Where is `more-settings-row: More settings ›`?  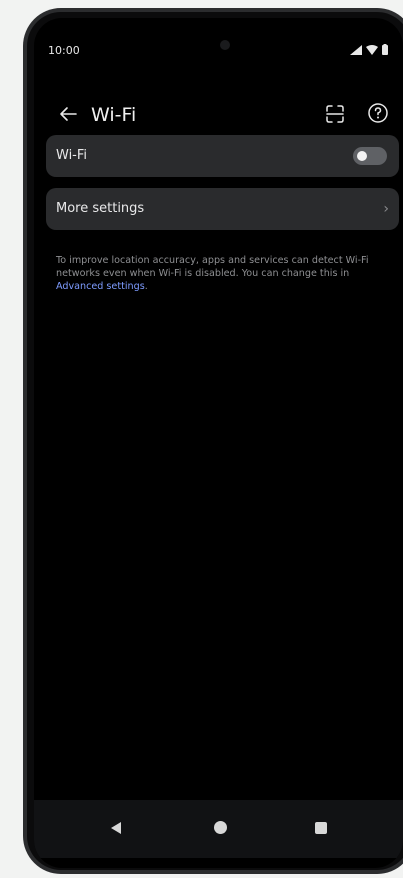 more-settings-row: More settings › is located at coordinates (222, 209).